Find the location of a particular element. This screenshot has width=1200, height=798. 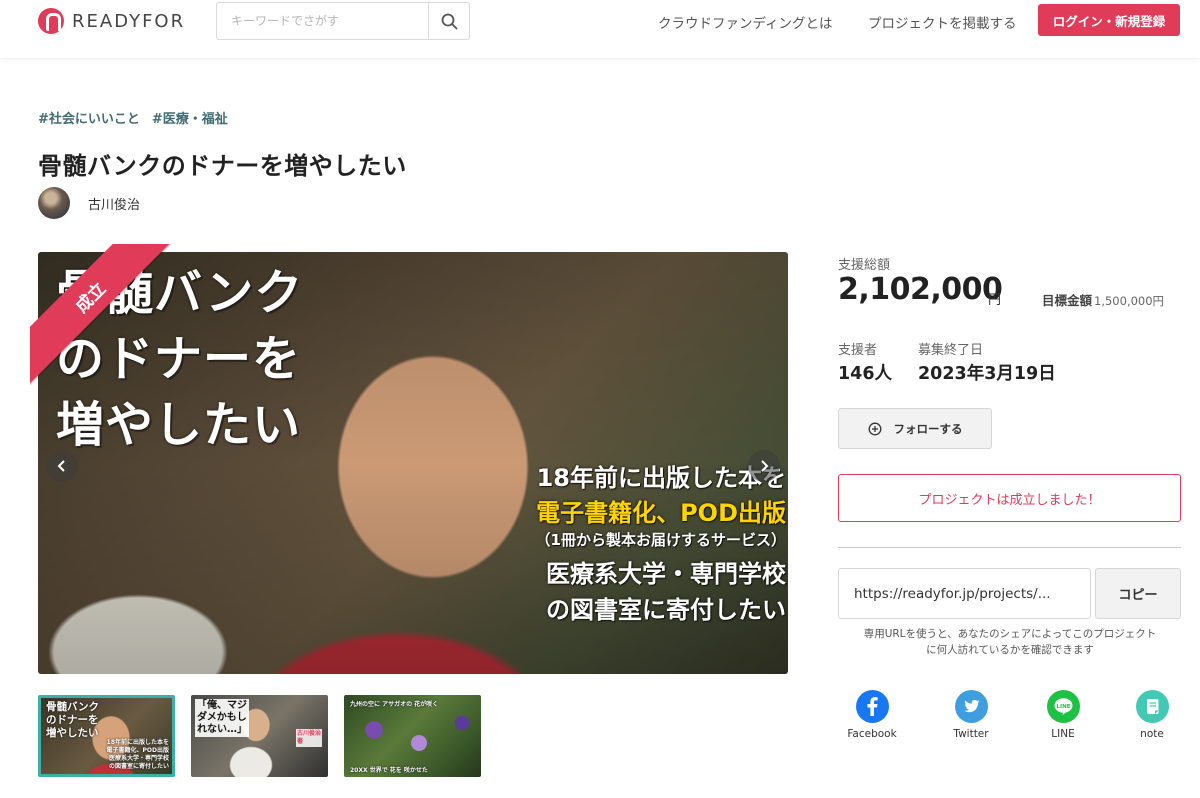

twitter-icon is located at coordinates (971, 706).